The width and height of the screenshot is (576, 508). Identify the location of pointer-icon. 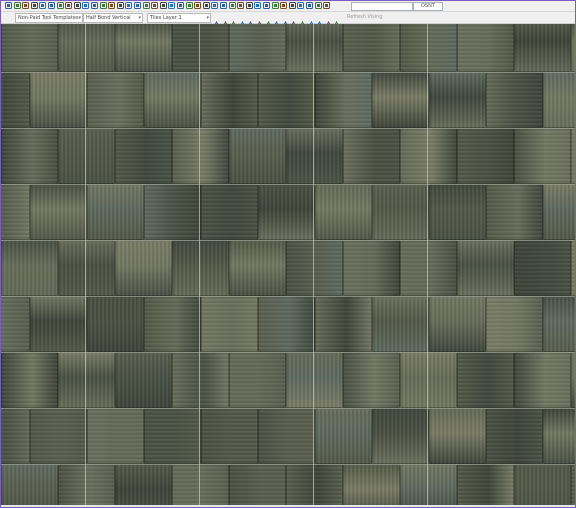
(69, 6).